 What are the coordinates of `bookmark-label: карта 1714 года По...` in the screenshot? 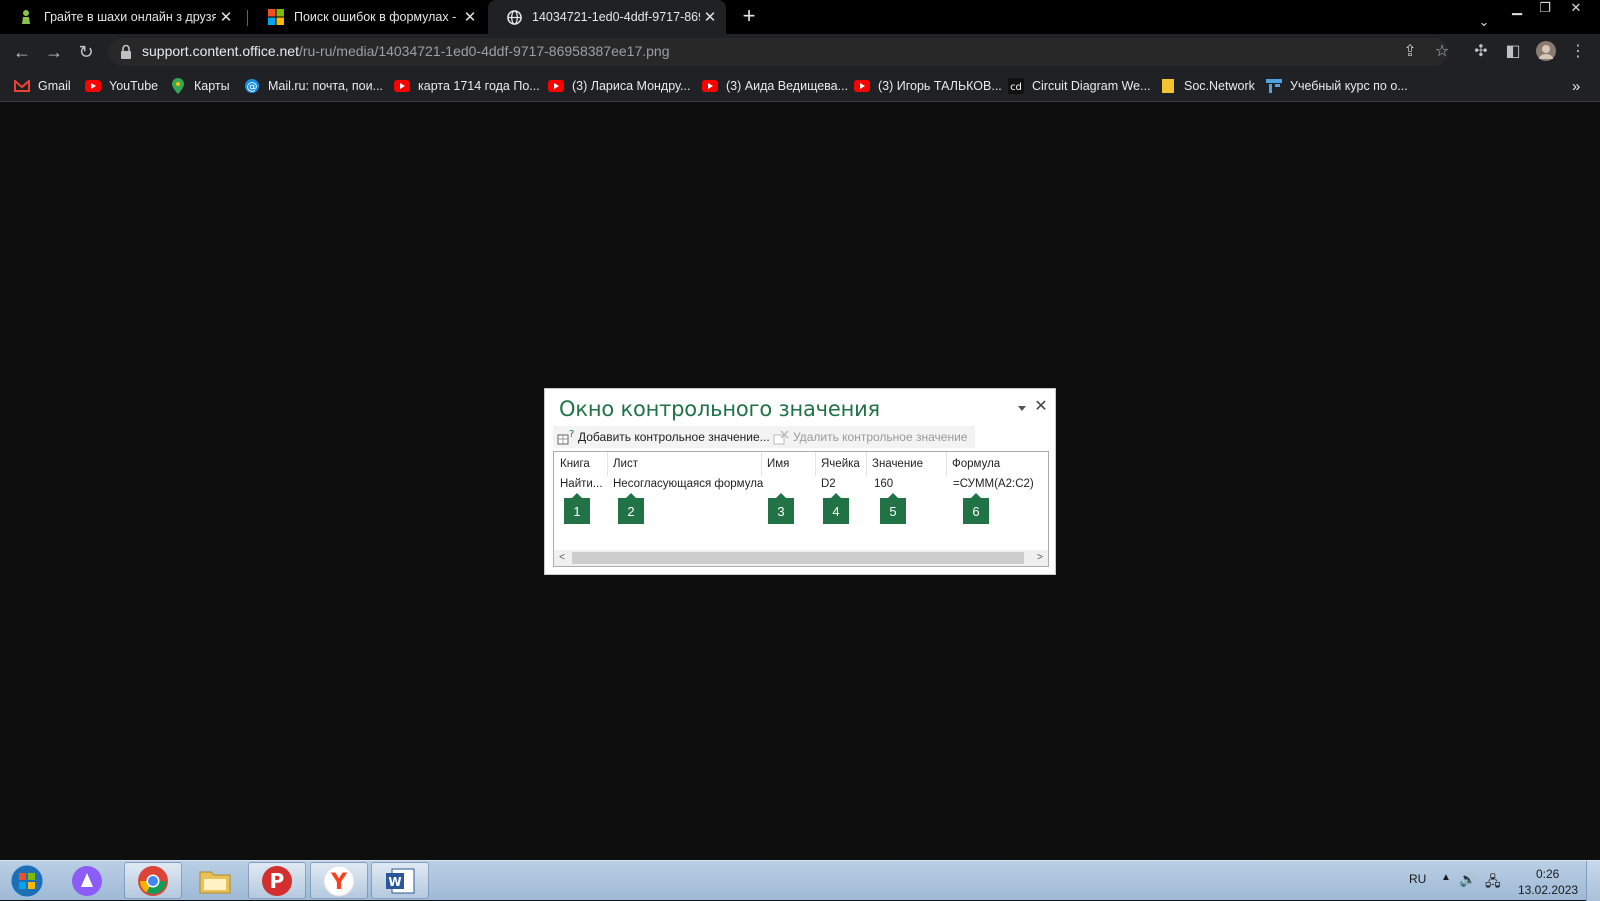 It's located at (479, 86).